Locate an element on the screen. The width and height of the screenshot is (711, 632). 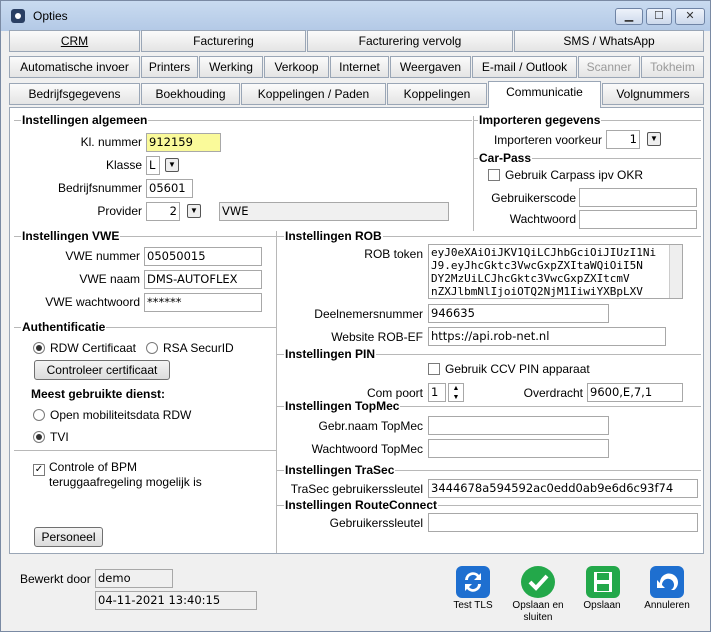
tab-facturering: Facturering is located at coordinates (223, 41).